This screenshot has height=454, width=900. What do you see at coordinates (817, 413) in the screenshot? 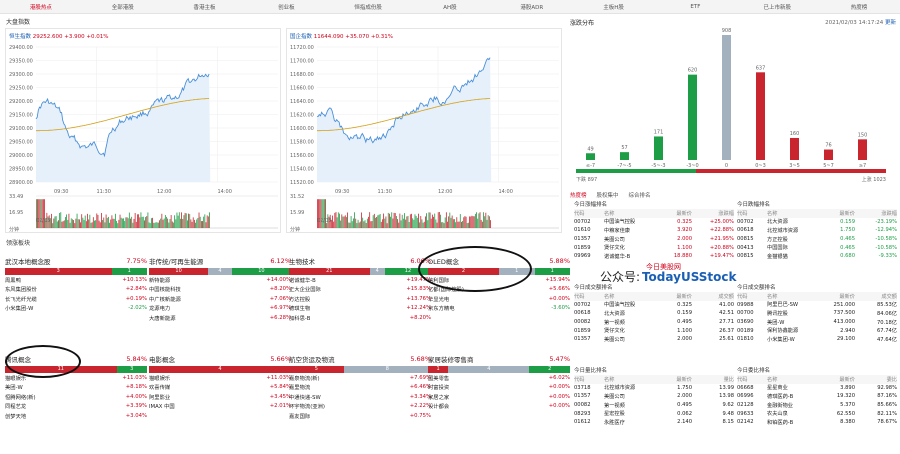
I see `table-row: 09633 农夫山泉 62.550 82.11%` at bounding box center [817, 413].